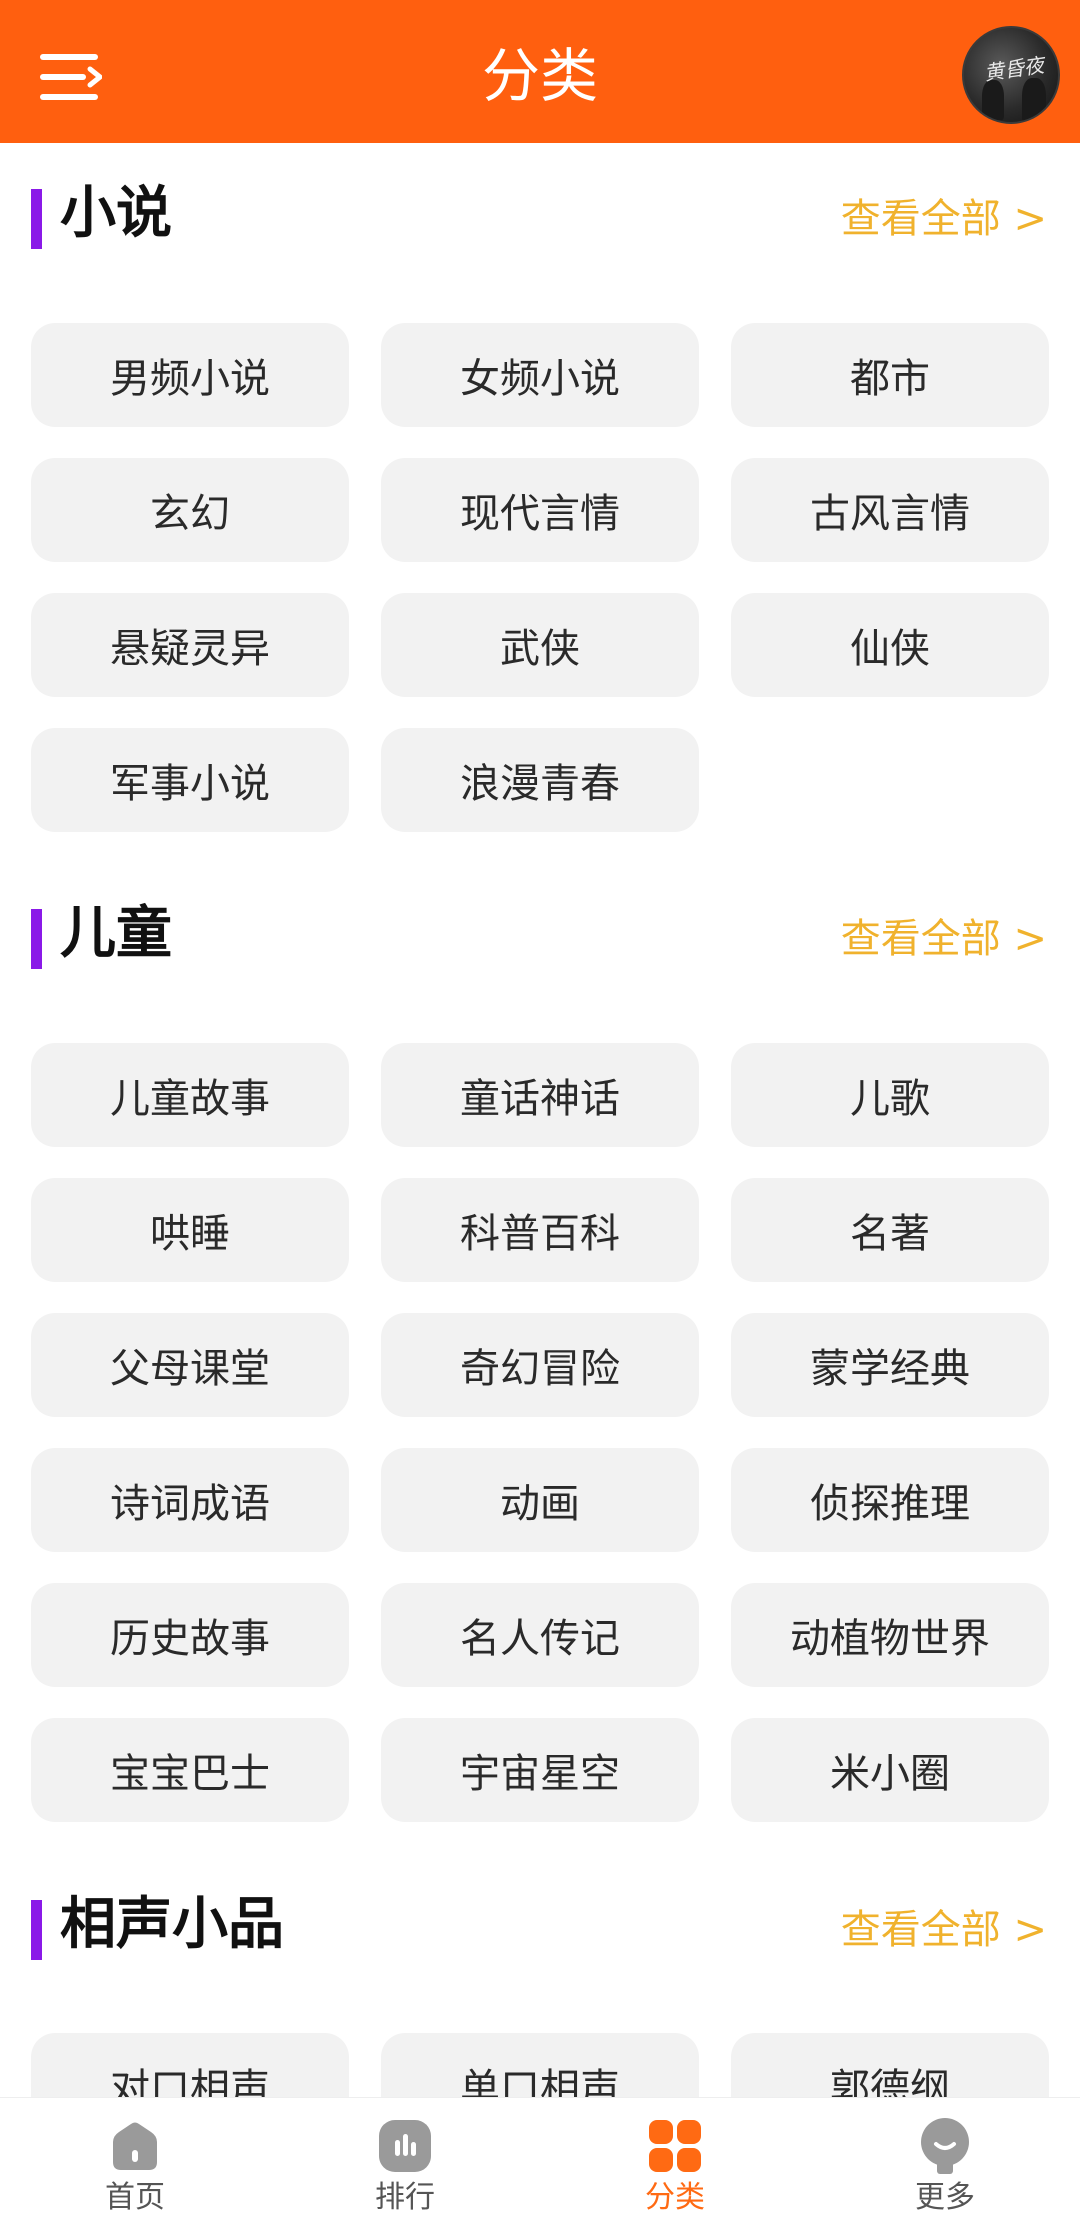  I want to click on ranking-icon, so click(405, 2146).